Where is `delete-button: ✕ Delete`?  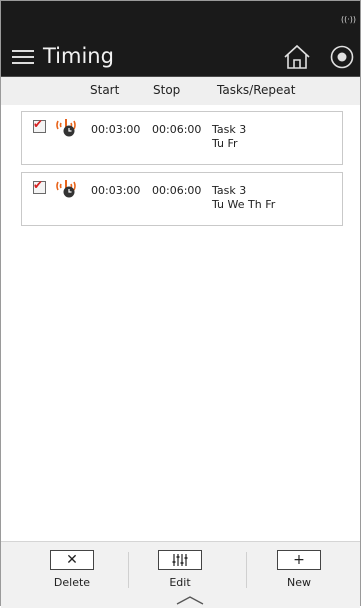 delete-button: ✕ Delete is located at coordinates (72, 573).